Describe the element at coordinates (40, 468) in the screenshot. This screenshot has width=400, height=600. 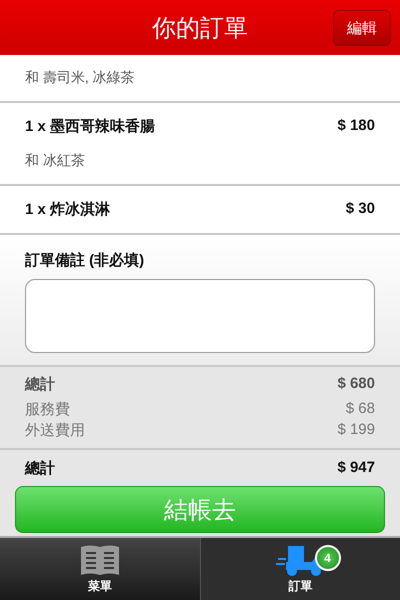
I see `total-label: 總計` at that location.